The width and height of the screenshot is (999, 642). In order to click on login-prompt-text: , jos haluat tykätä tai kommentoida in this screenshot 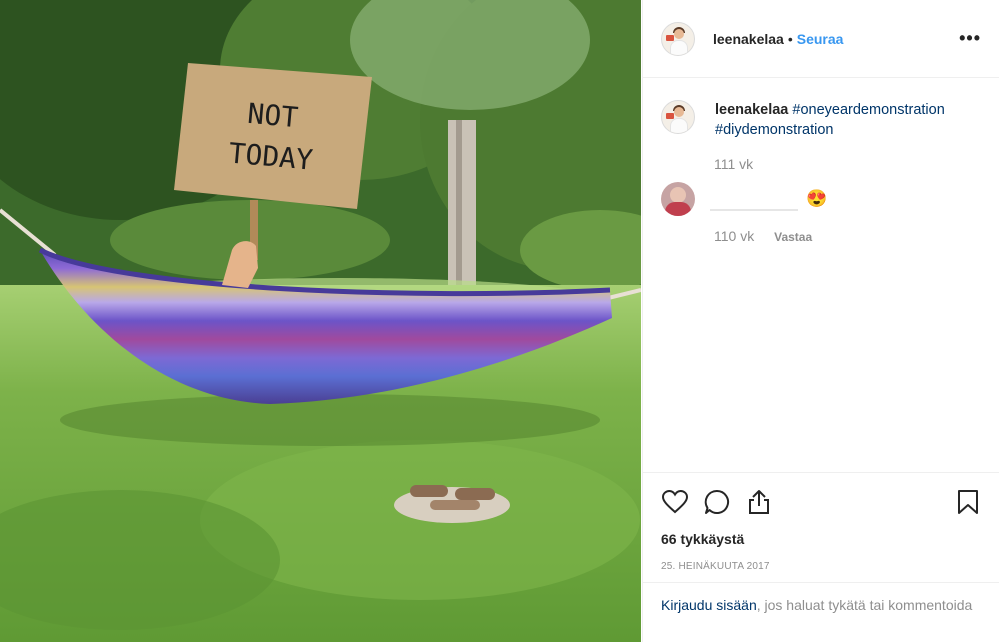, I will do `click(864, 605)`.